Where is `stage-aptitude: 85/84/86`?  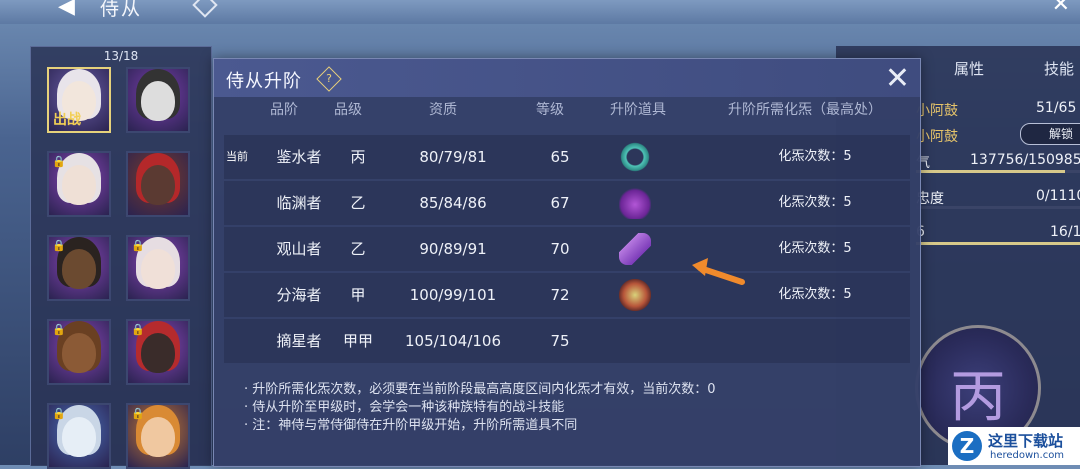
stage-aptitude: 85/84/86 is located at coordinates (453, 203).